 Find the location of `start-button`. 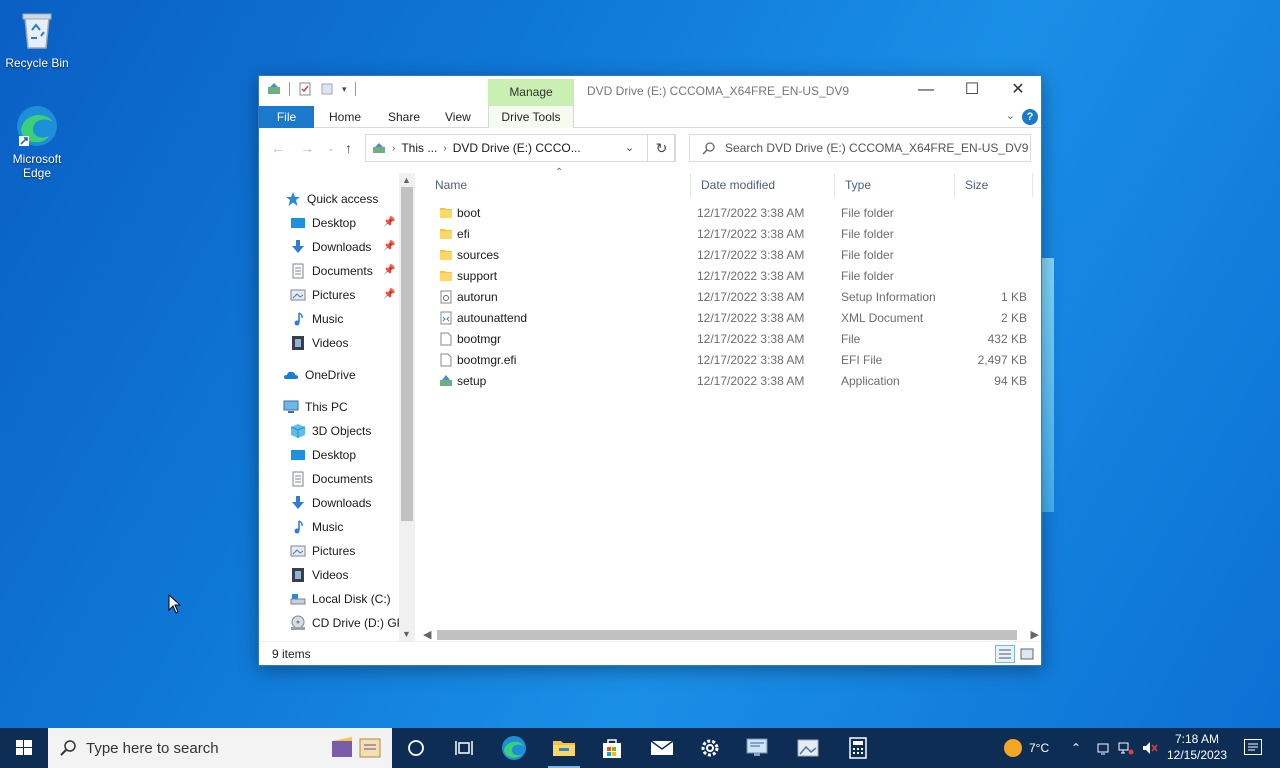

start-button is located at coordinates (24, 748).